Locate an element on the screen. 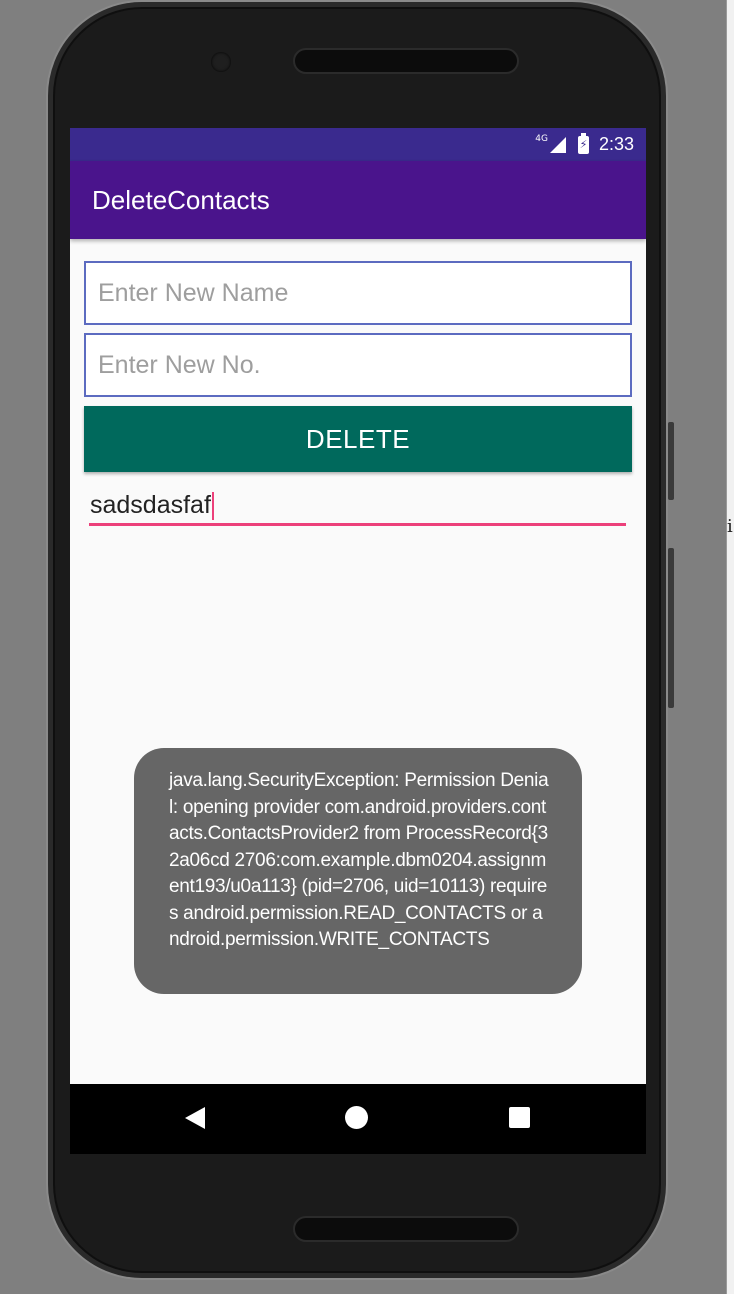 Image resolution: width=734 pixels, height=1294 pixels. status-bar: 4G 2:33 is located at coordinates (358, 144).